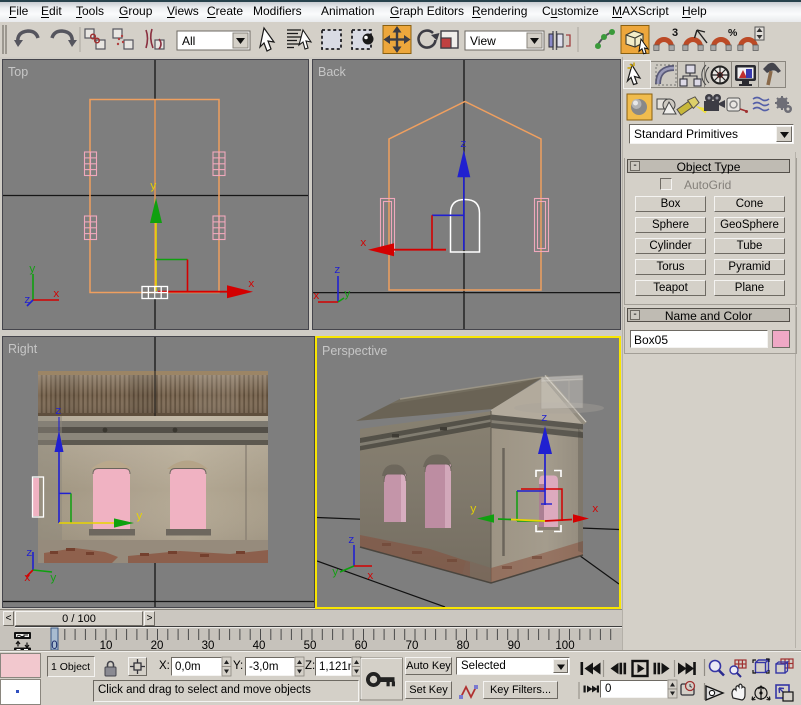  Describe the element at coordinates (23, 349) in the screenshot. I see `svg-text: Right` at that location.